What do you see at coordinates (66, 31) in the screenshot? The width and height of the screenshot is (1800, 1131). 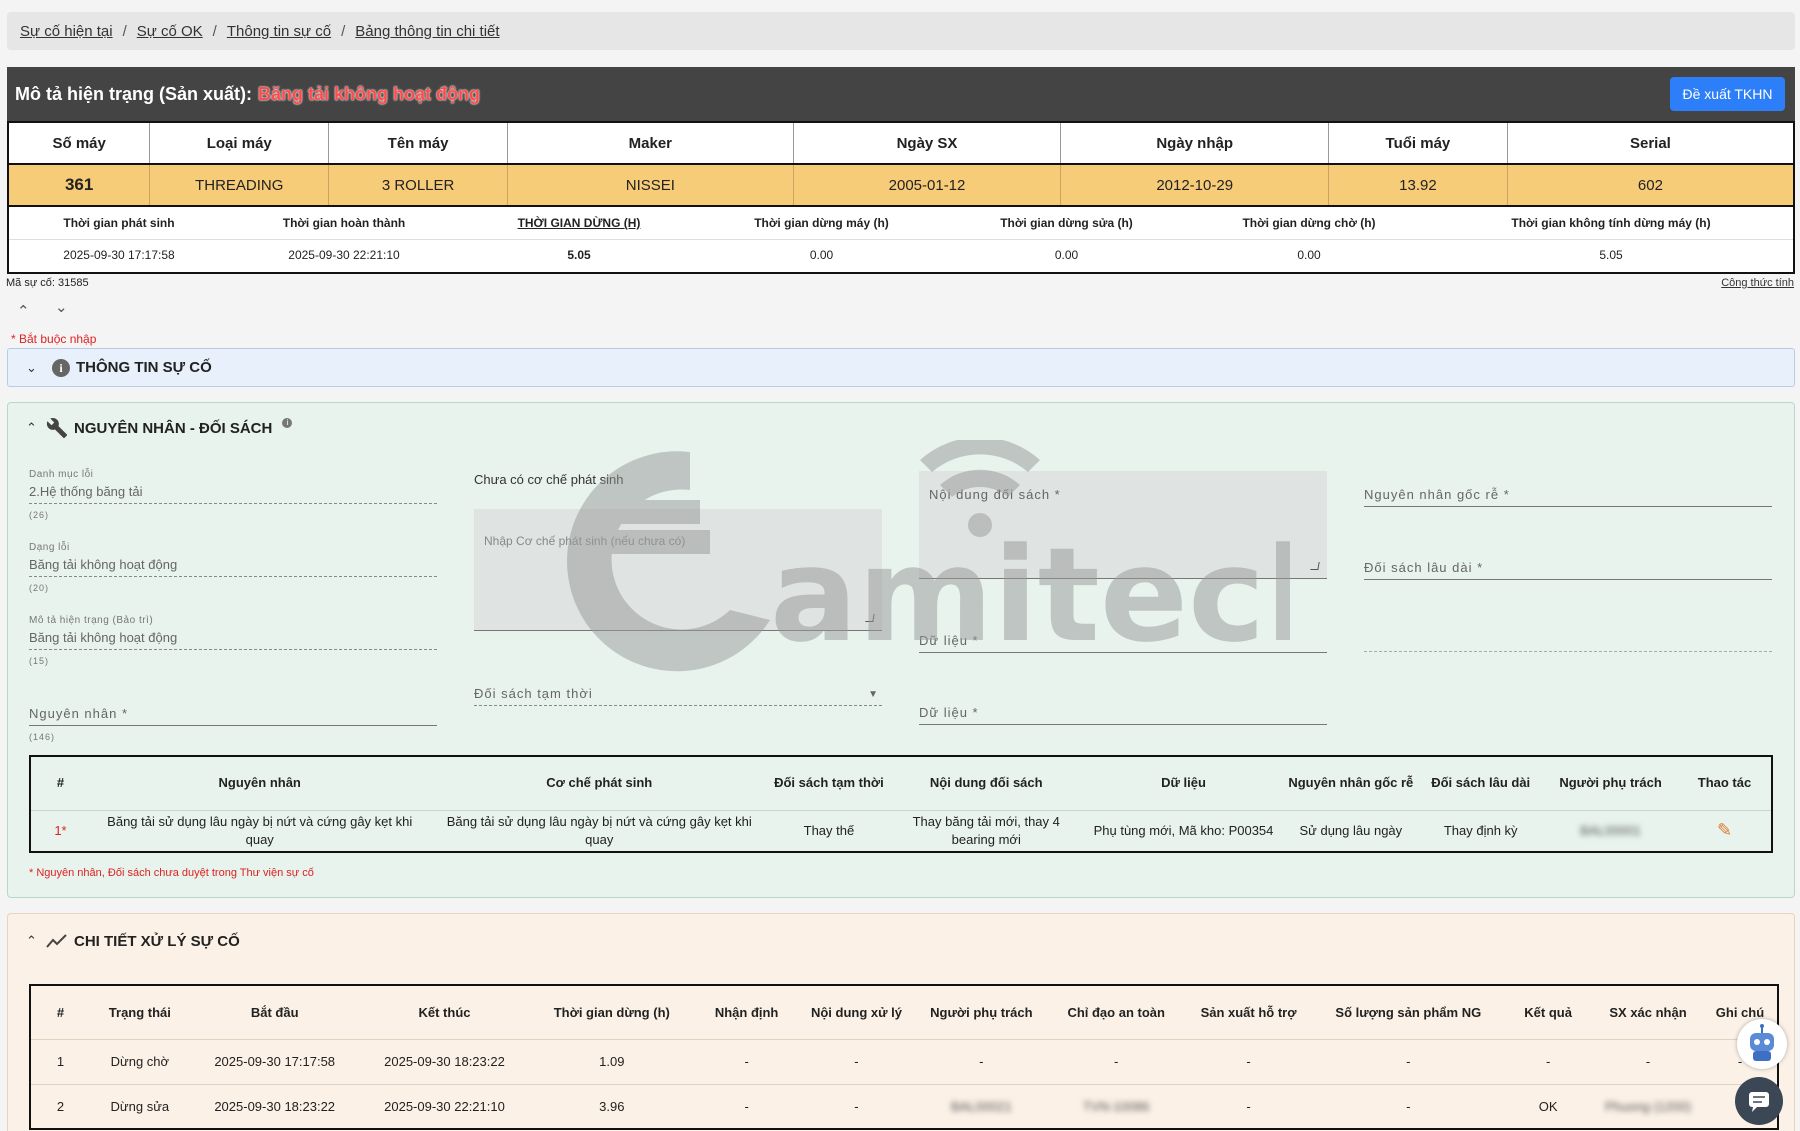 I see `breadcrumb-su-co-hien-tai: Sự cố hiện tại` at bounding box center [66, 31].